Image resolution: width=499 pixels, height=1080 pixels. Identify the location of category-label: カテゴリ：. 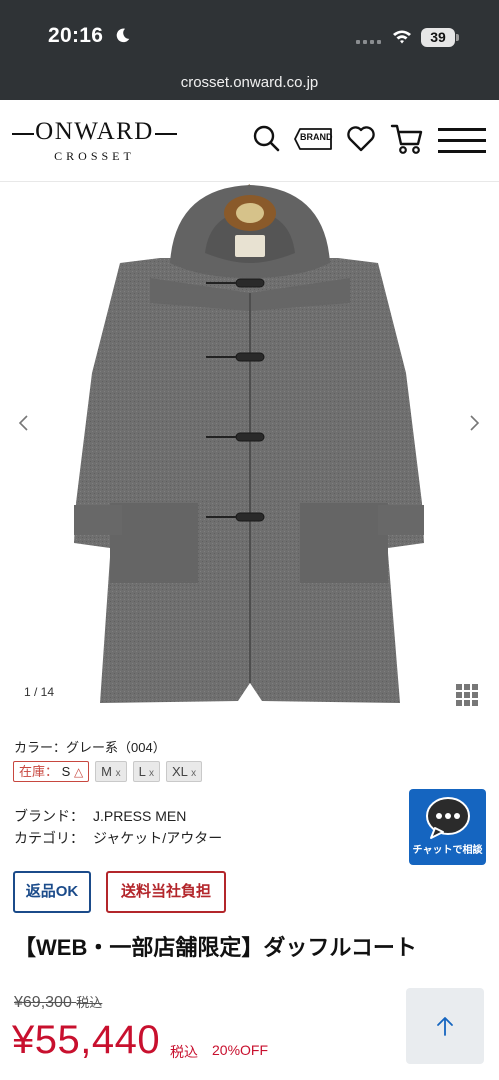
(49, 838).